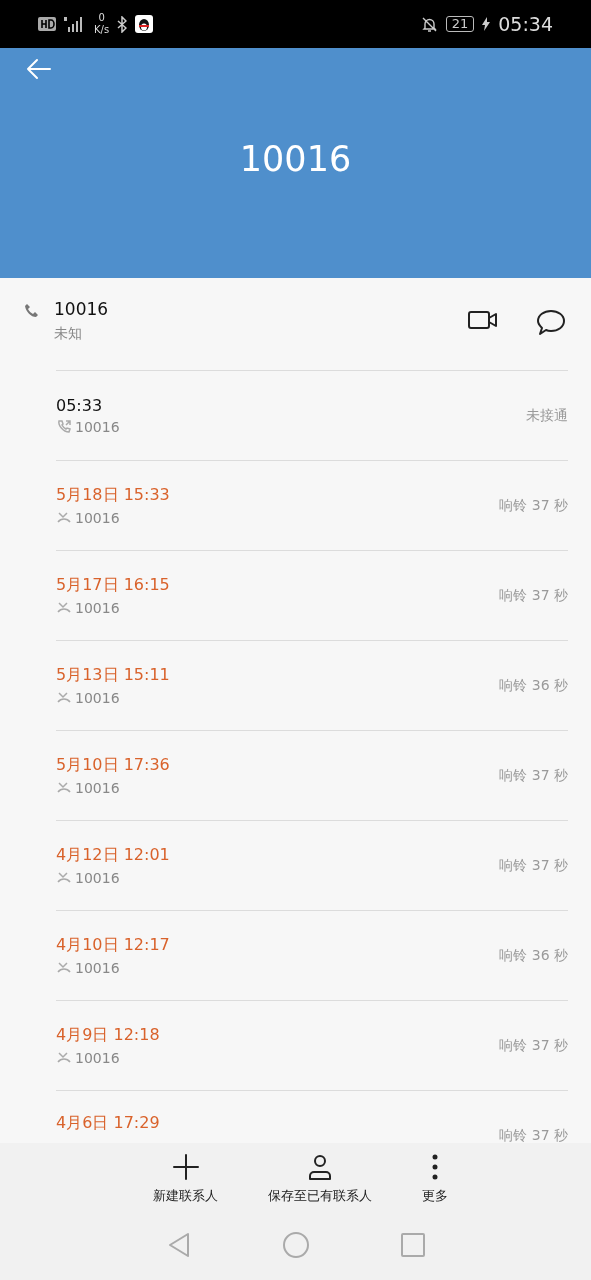 The height and width of the screenshot is (1280, 591). Describe the element at coordinates (80, 405) in the screenshot. I see `call-time: 05:33` at that location.